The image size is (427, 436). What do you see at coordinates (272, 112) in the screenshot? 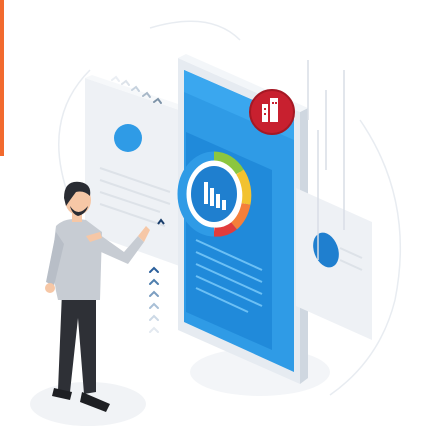
I see `badge` at bounding box center [272, 112].